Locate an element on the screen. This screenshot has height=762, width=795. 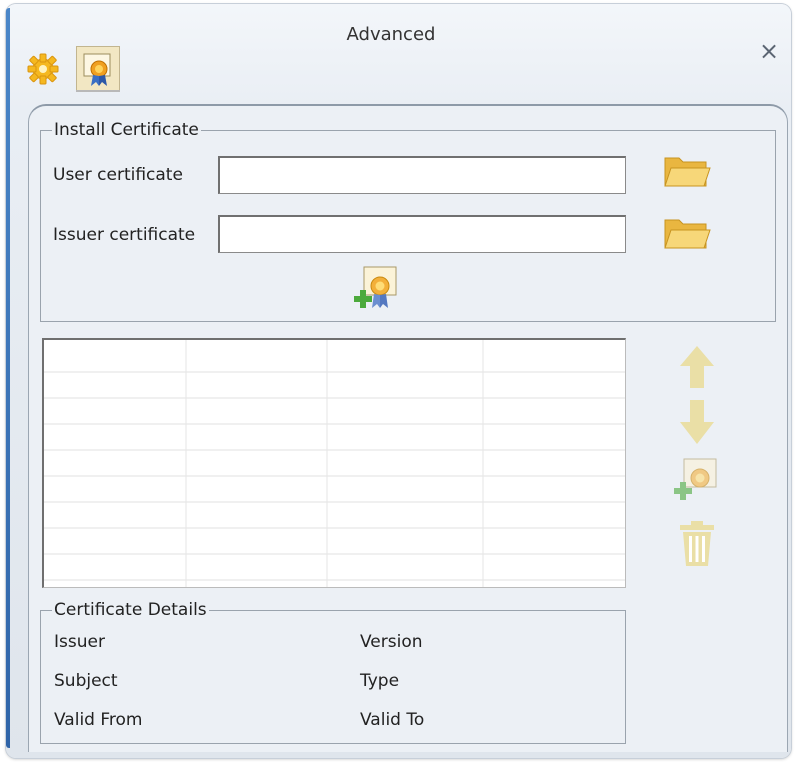
certificate-icon is located at coordinates (97, 69).